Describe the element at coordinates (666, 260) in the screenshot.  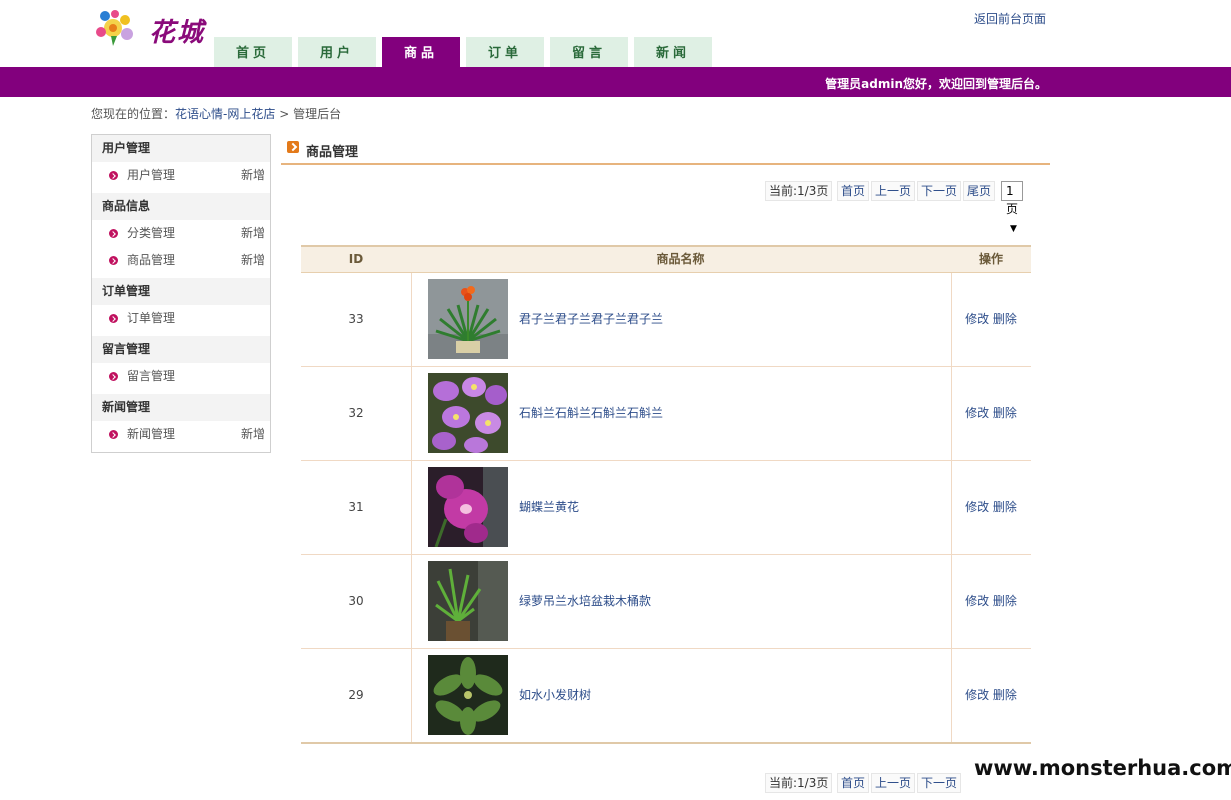
I see `table-header: ID 商品名称 操作` at that location.